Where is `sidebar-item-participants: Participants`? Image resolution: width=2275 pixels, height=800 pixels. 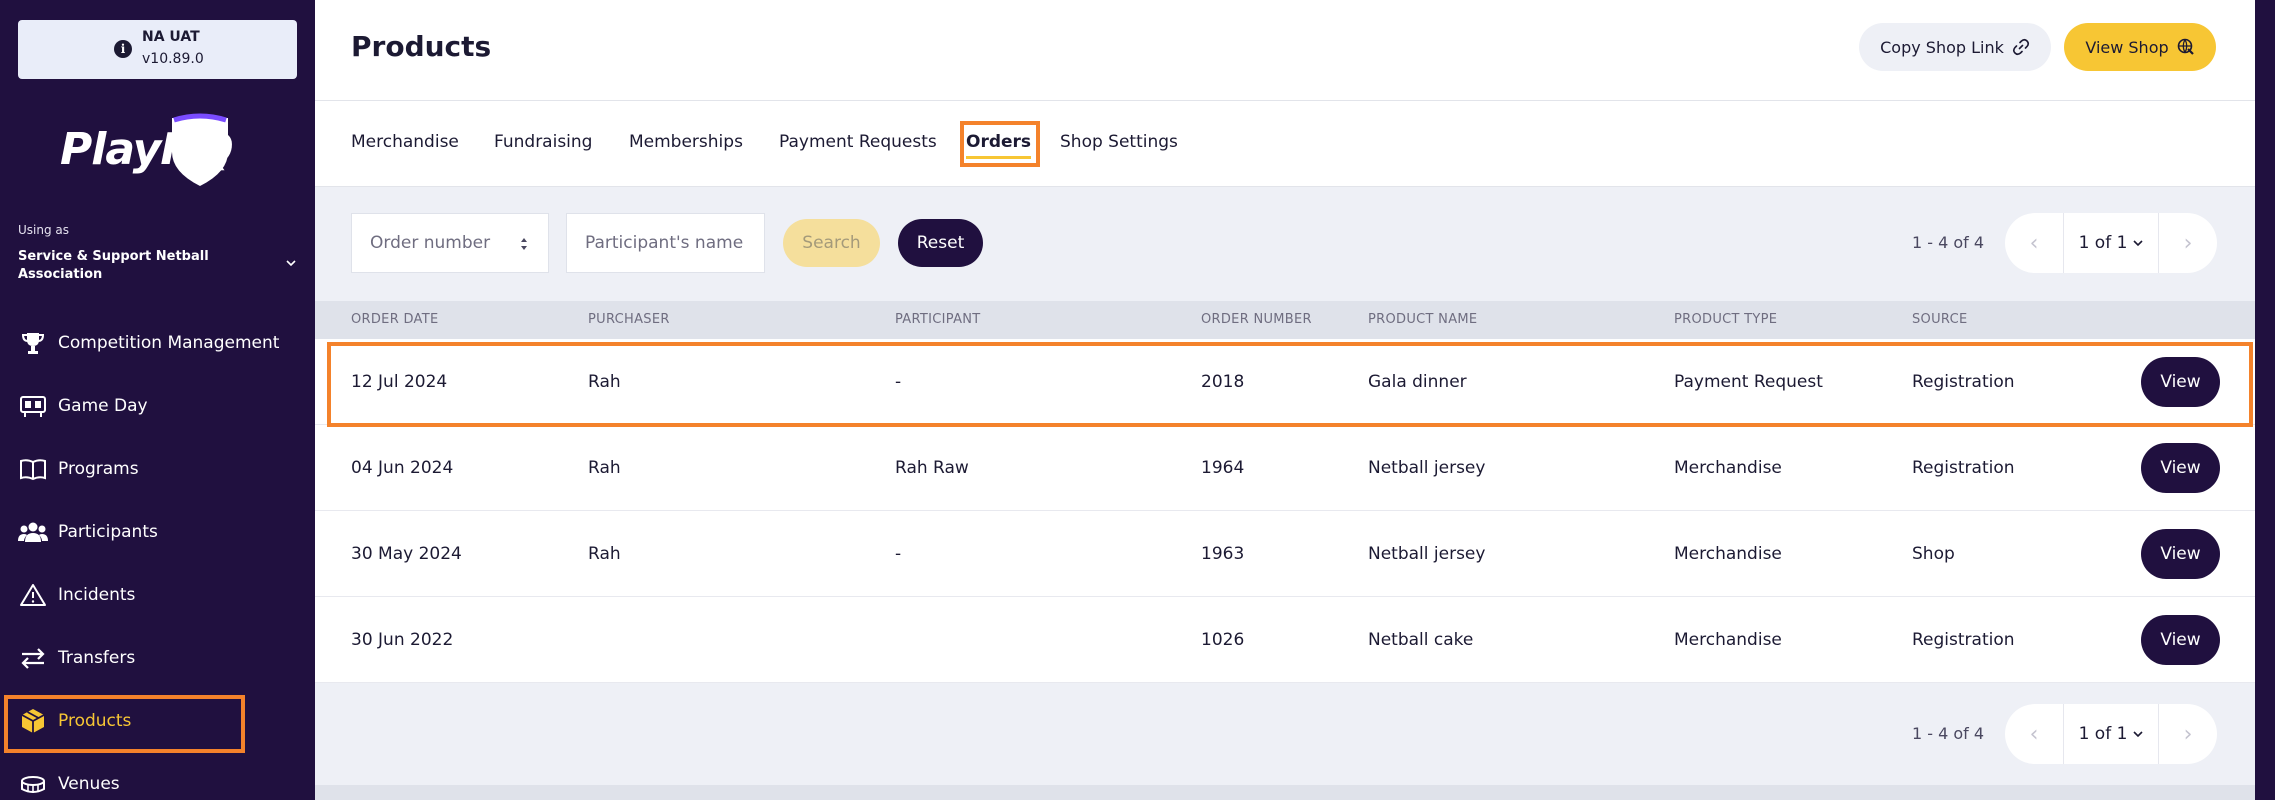
sidebar-item-participants: Participants is located at coordinates (157, 532).